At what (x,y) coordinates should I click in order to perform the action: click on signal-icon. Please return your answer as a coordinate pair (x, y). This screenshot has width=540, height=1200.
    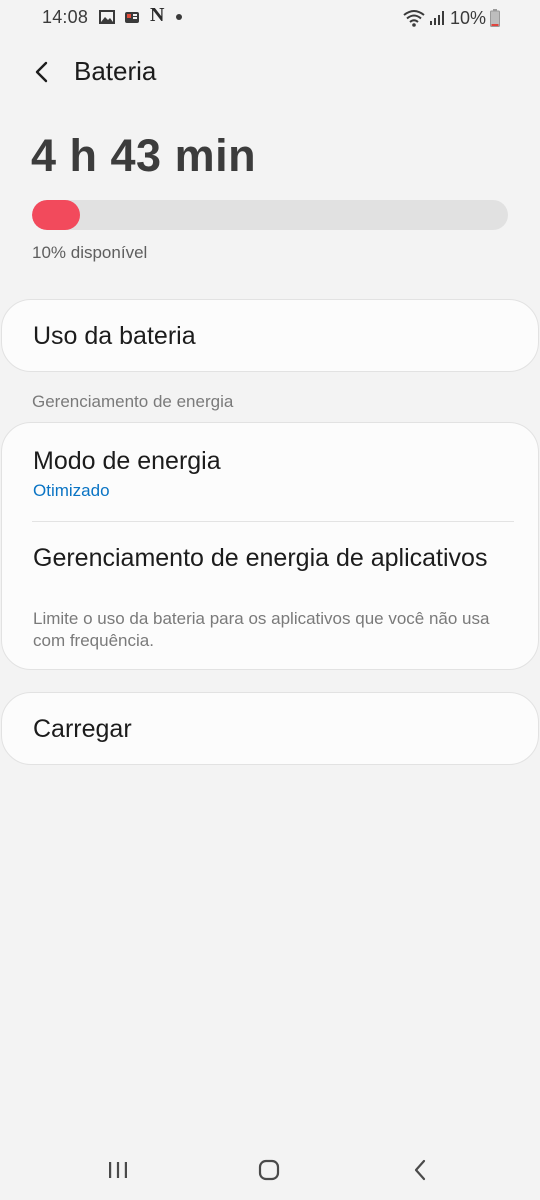
    Looking at the image, I should click on (436, 18).